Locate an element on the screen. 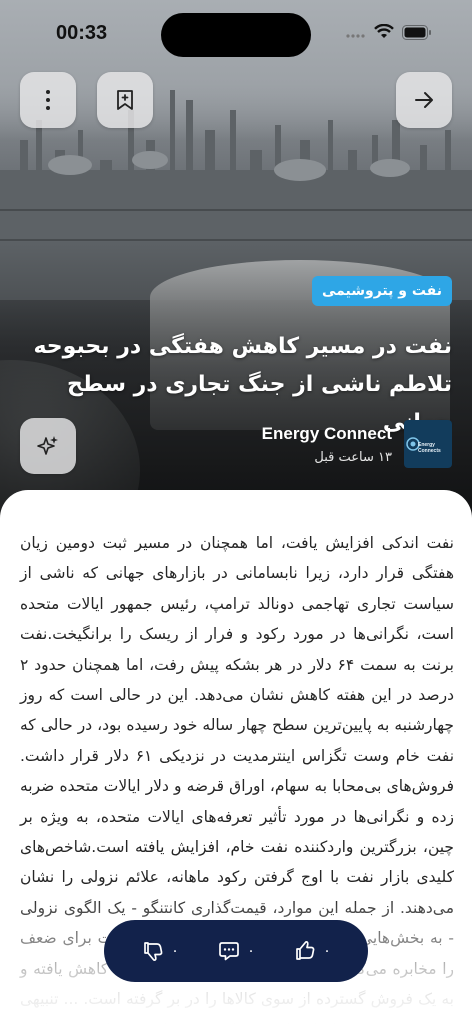  comment-icon is located at coordinates (229, 951).